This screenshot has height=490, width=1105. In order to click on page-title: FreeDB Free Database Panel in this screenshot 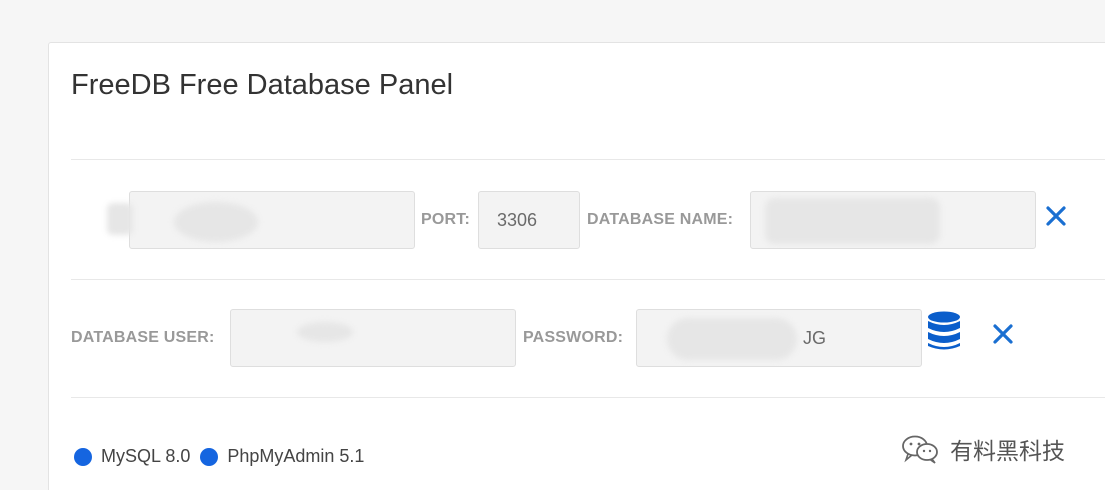, I will do `click(262, 85)`.